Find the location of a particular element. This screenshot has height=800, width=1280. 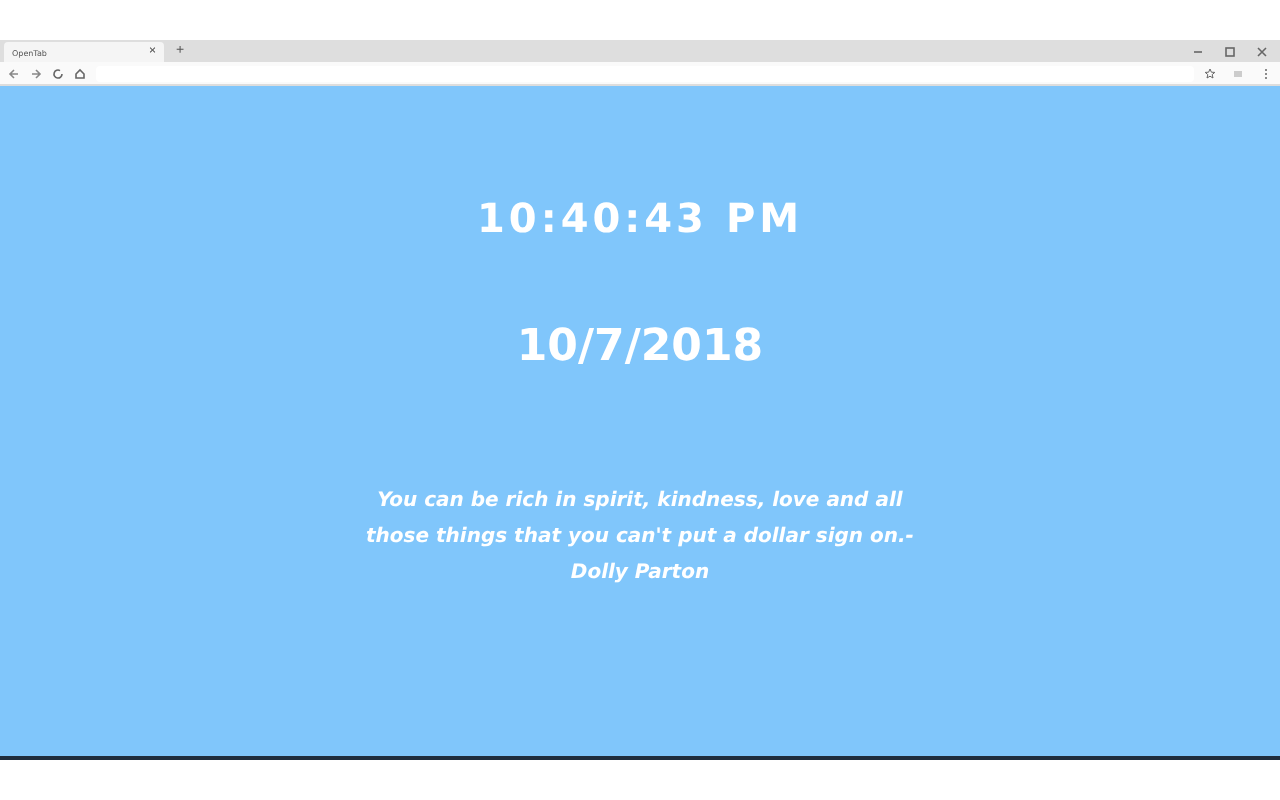

home-icon is located at coordinates (80, 73).